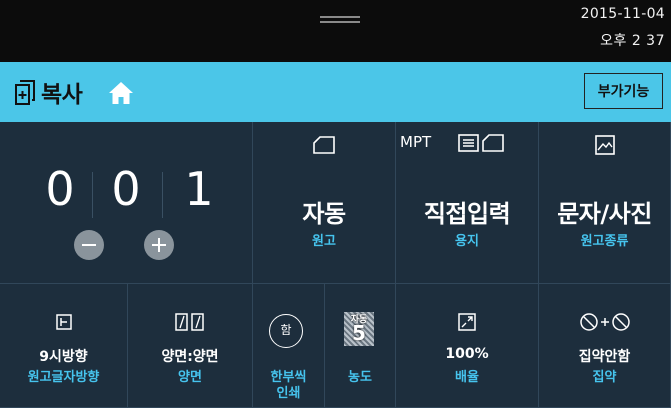 The height and width of the screenshot is (408, 671). I want to click on paper-select-tile: MPT 직접입력 용지, so click(467, 203).